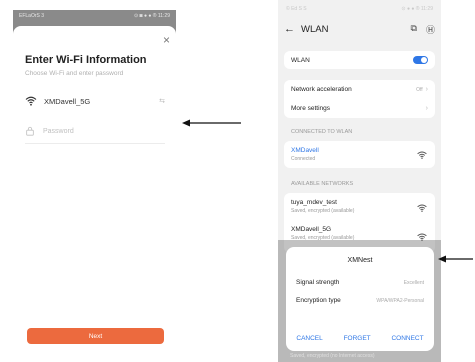 The height and width of the screenshot is (362, 475). I want to click on available-section-label: AVAILABLE NETWORKS, so click(322, 184).